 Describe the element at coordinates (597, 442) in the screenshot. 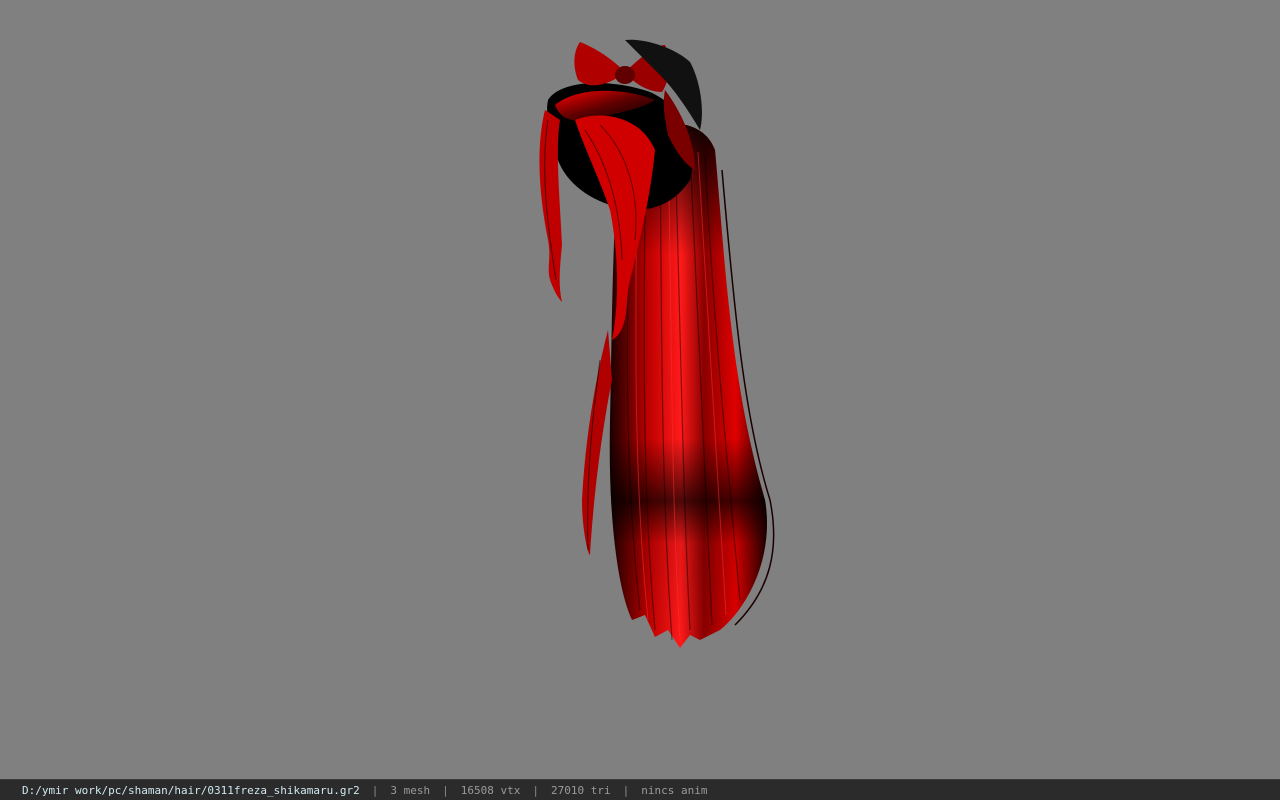

I see `hair-left-strand` at that location.